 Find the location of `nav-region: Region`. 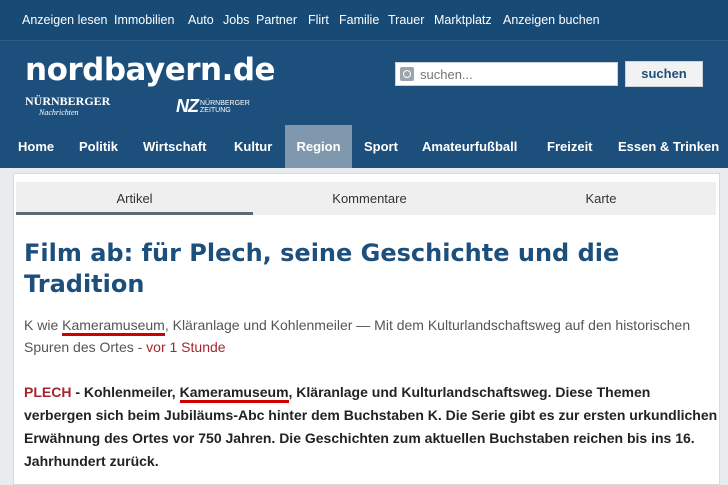

nav-region: Region is located at coordinates (318, 146).